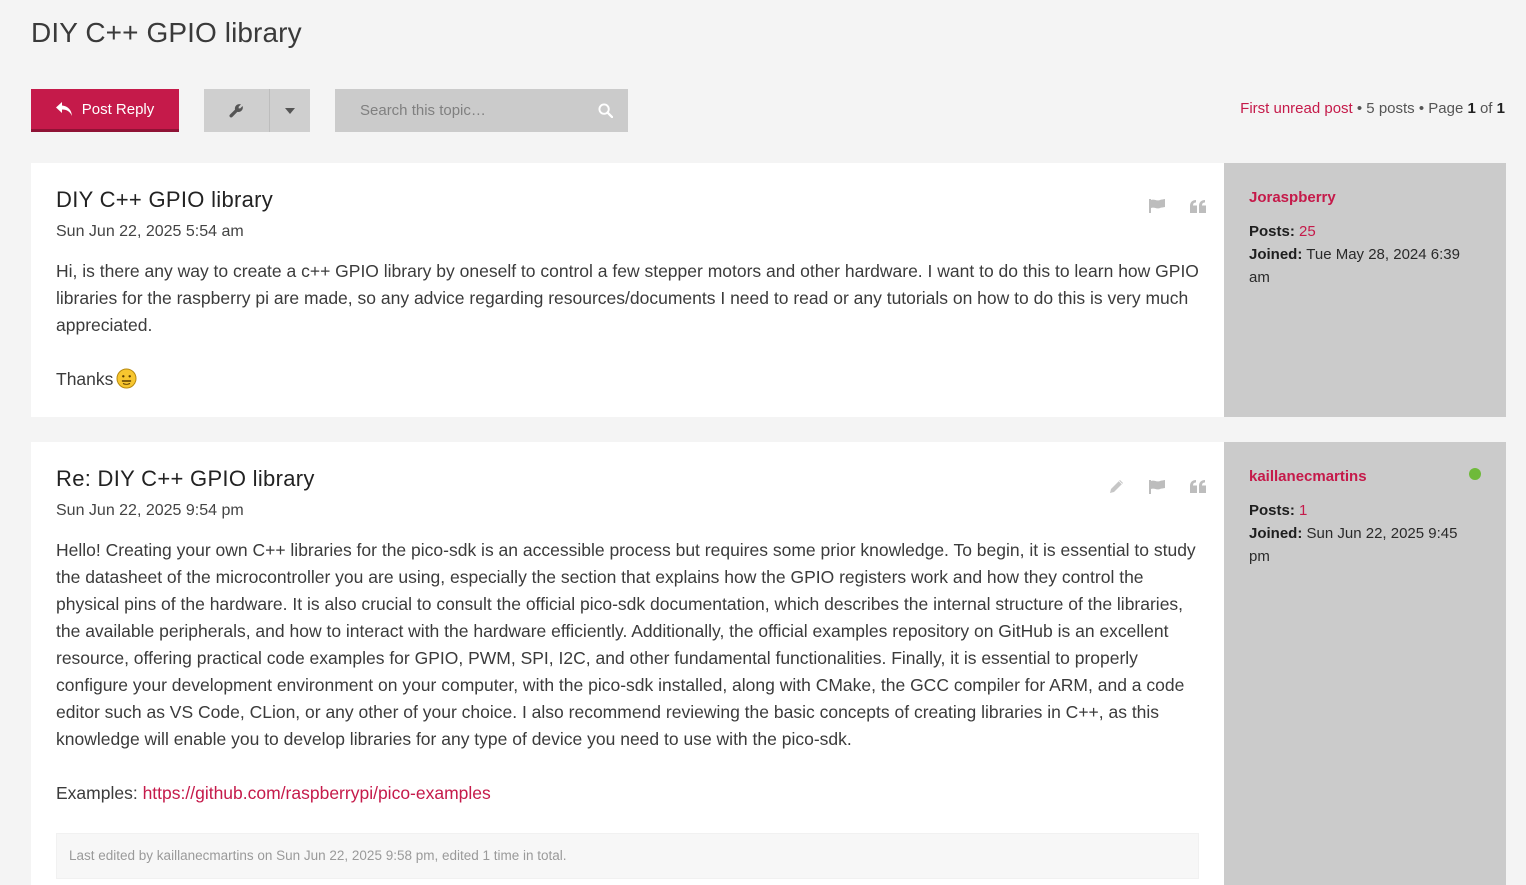 Image resolution: width=1526 pixels, height=885 pixels. I want to click on search-topic-box, so click(481, 110).